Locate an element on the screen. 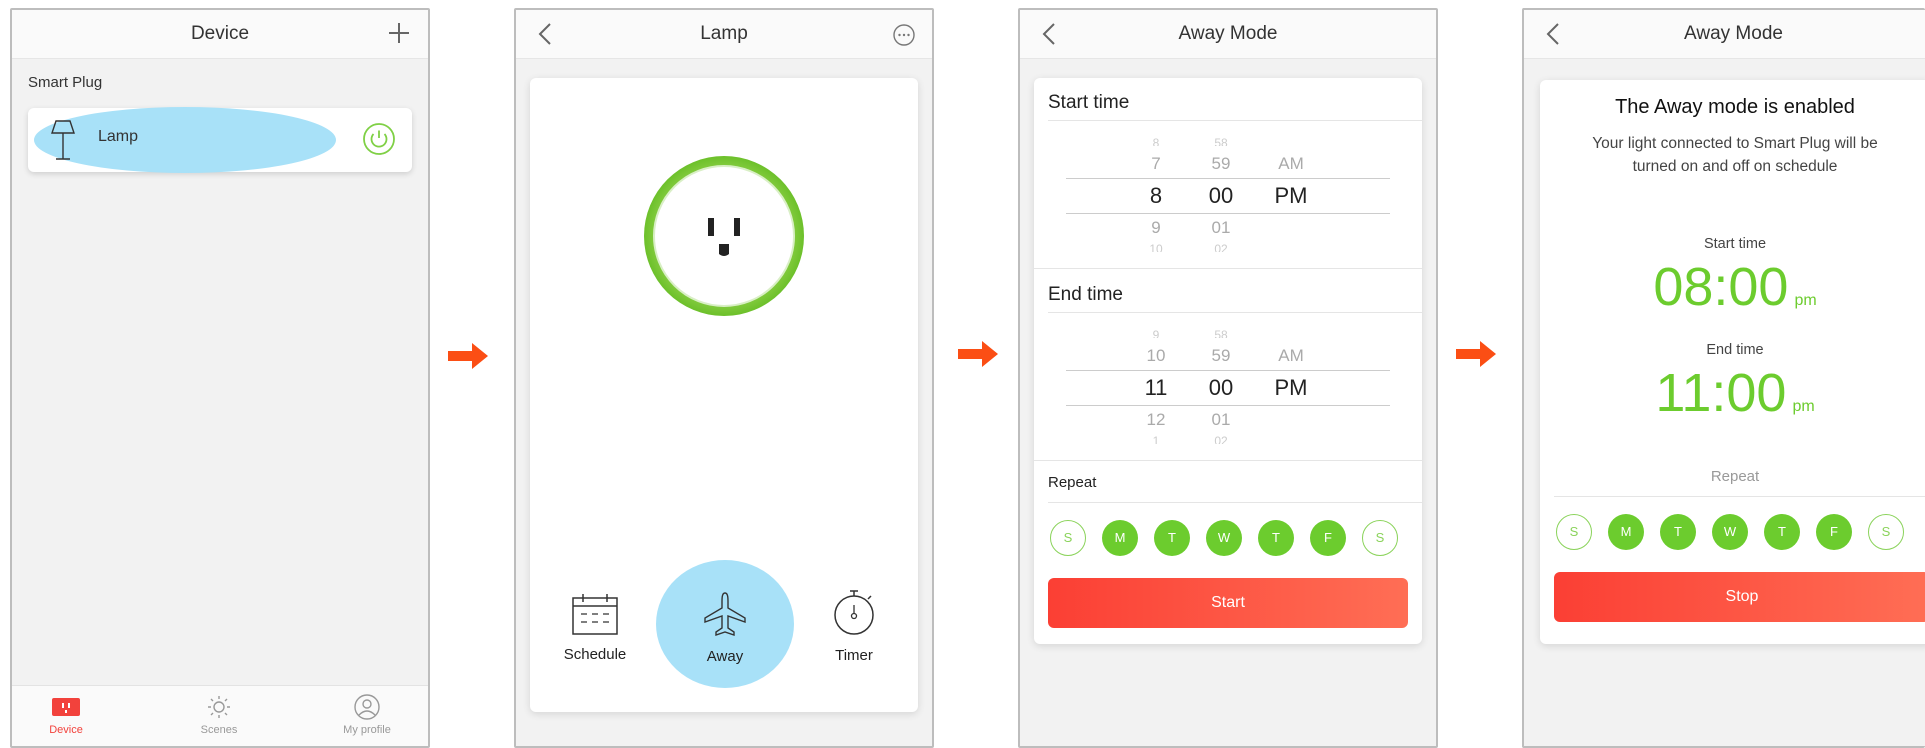  day-toggle-sat: S is located at coordinates (1380, 538).